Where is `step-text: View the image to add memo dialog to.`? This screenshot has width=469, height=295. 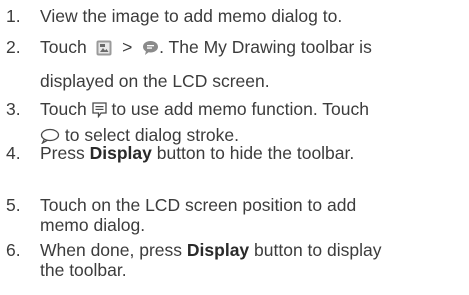
step-text: View the image to add memo dialog to. is located at coordinates (191, 16).